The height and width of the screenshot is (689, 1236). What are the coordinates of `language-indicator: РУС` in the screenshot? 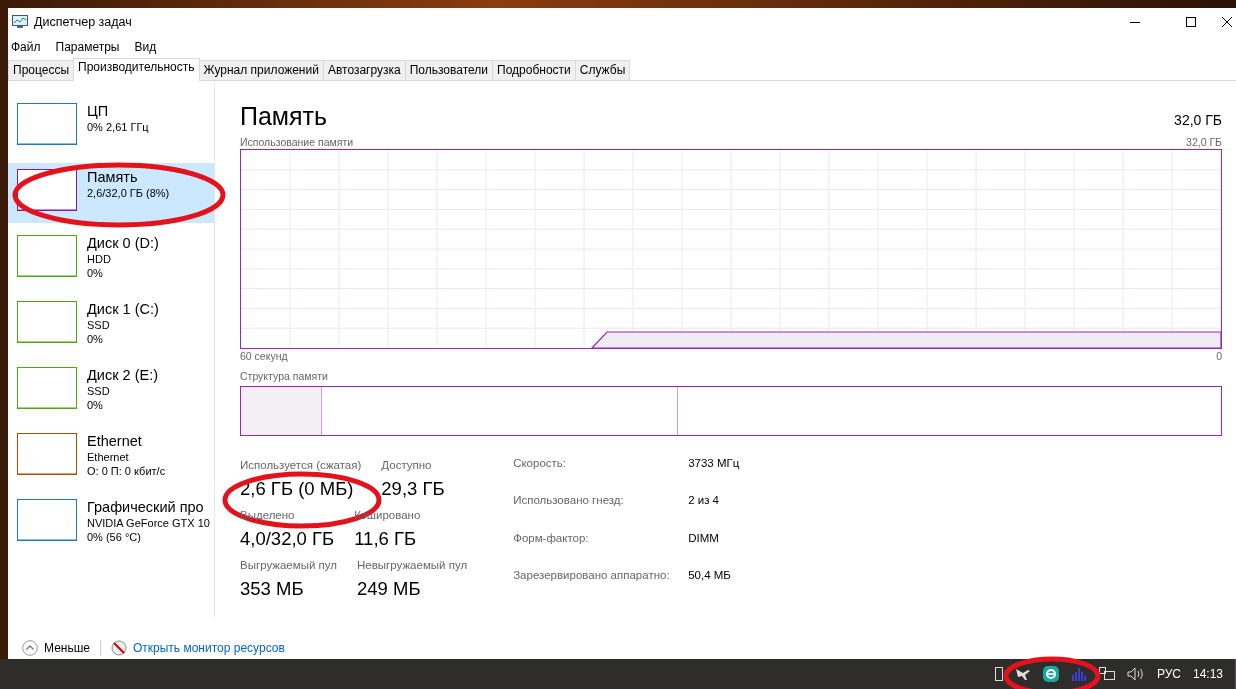 It's located at (1168, 674).